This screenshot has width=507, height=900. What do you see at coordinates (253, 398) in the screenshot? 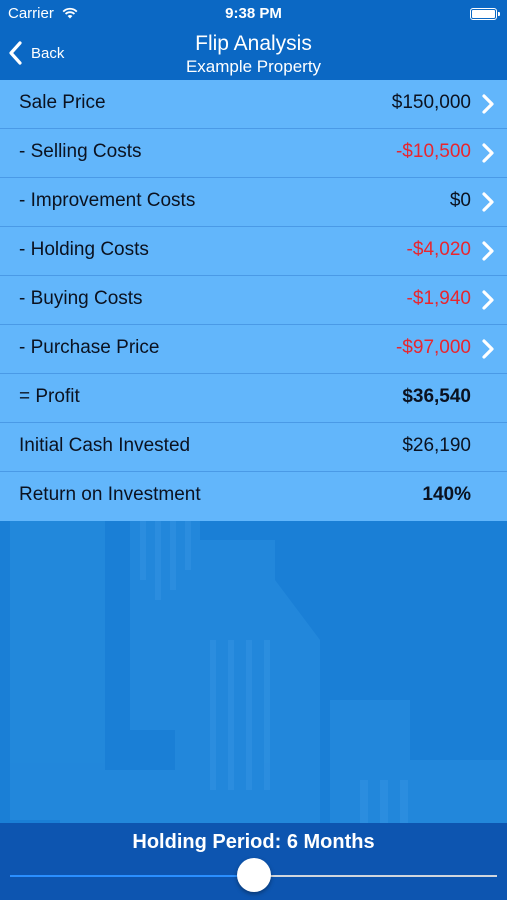
I see `table-row-profit: = Profit $36,540` at bounding box center [253, 398].